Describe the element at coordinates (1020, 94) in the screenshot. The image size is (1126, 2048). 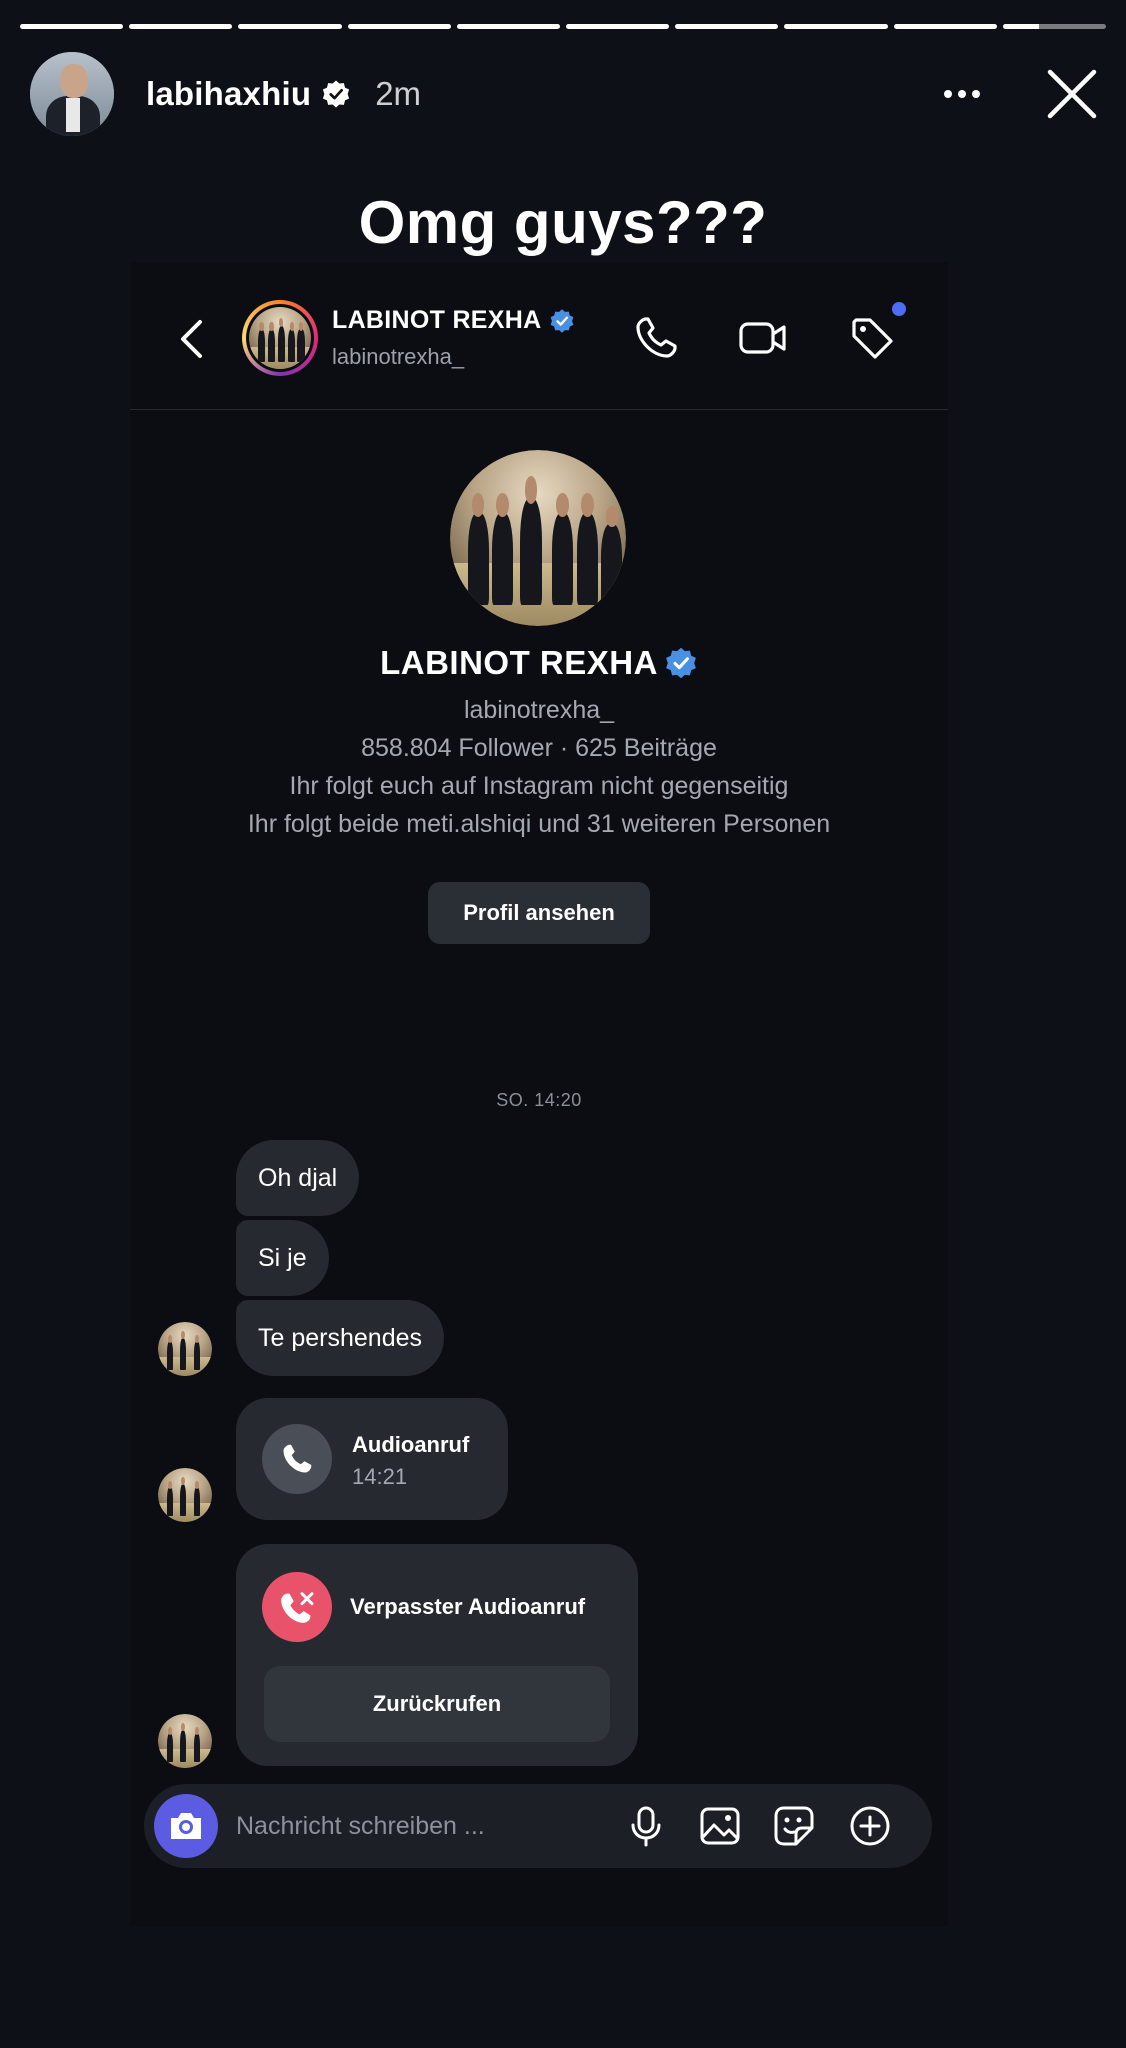
I see `story-header-actions` at that location.